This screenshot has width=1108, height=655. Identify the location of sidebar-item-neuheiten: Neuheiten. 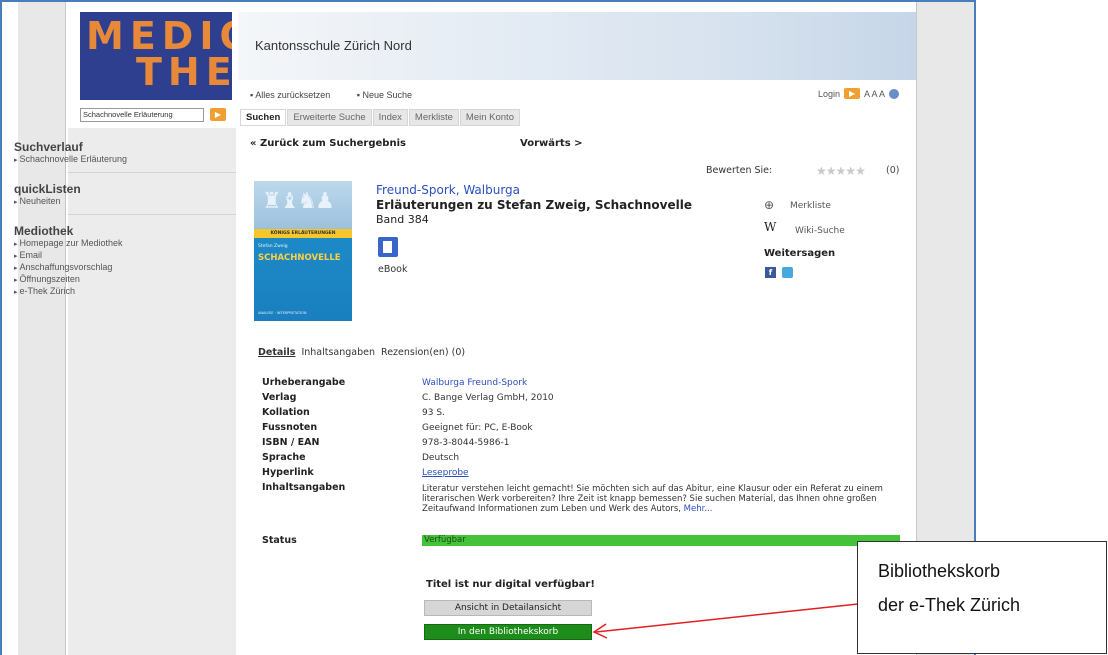
(47, 202).